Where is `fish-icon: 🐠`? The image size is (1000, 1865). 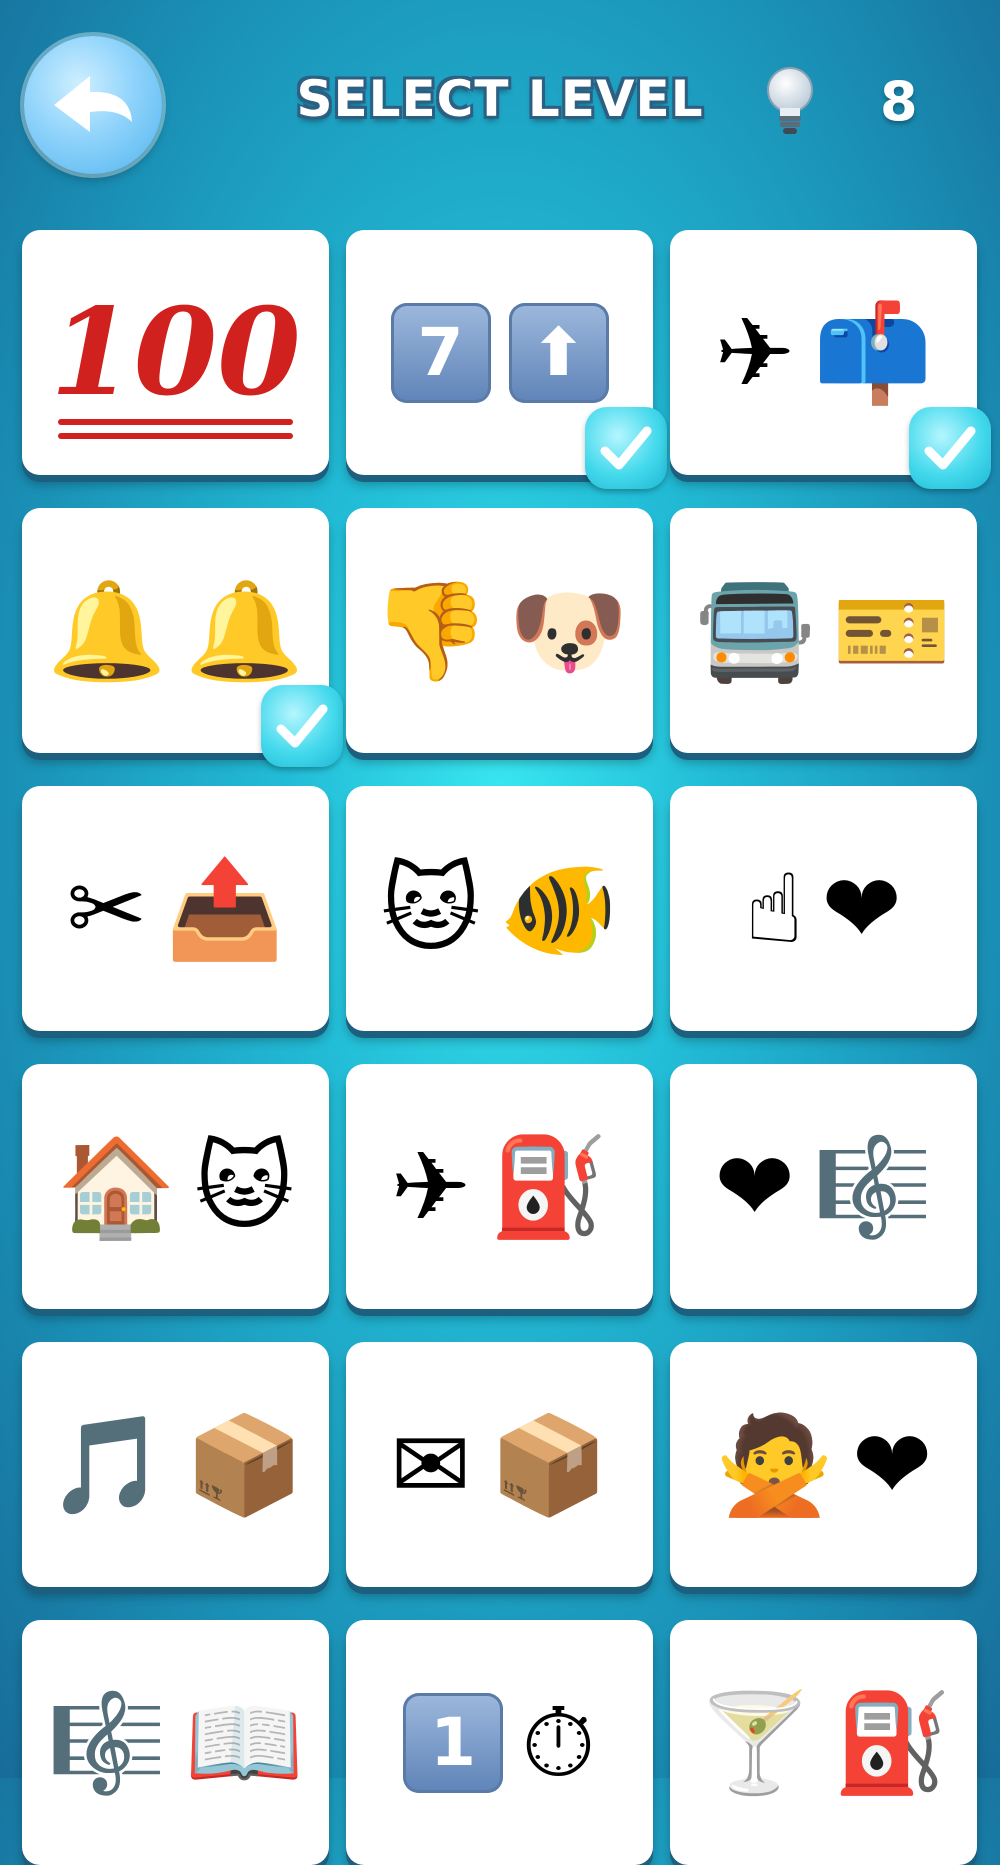 fish-icon: 🐠 is located at coordinates (558, 908).